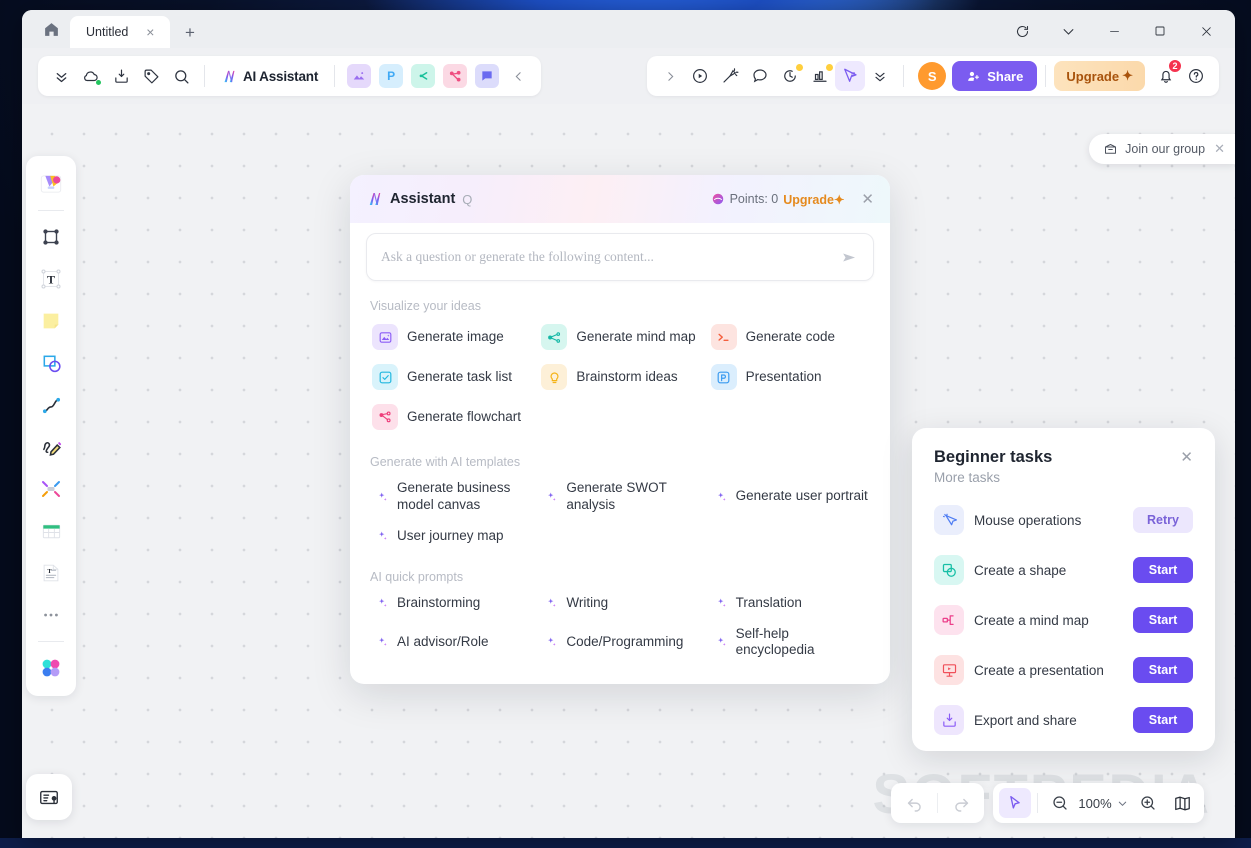 This screenshot has height=848, width=1251. What do you see at coordinates (1182, 803) in the screenshot?
I see `map-view-icon` at bounding box center [1182, 803].